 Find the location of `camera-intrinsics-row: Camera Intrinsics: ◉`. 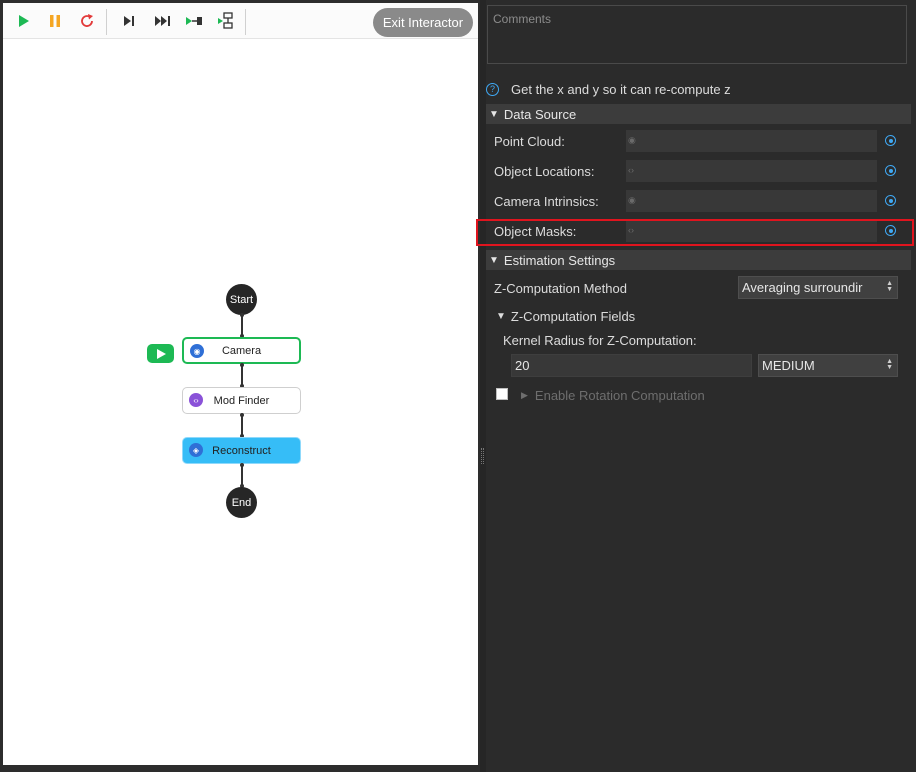

camera-intrinsics-row: Camera Intrinsics: ◉ is located at coordinates (698, 202).